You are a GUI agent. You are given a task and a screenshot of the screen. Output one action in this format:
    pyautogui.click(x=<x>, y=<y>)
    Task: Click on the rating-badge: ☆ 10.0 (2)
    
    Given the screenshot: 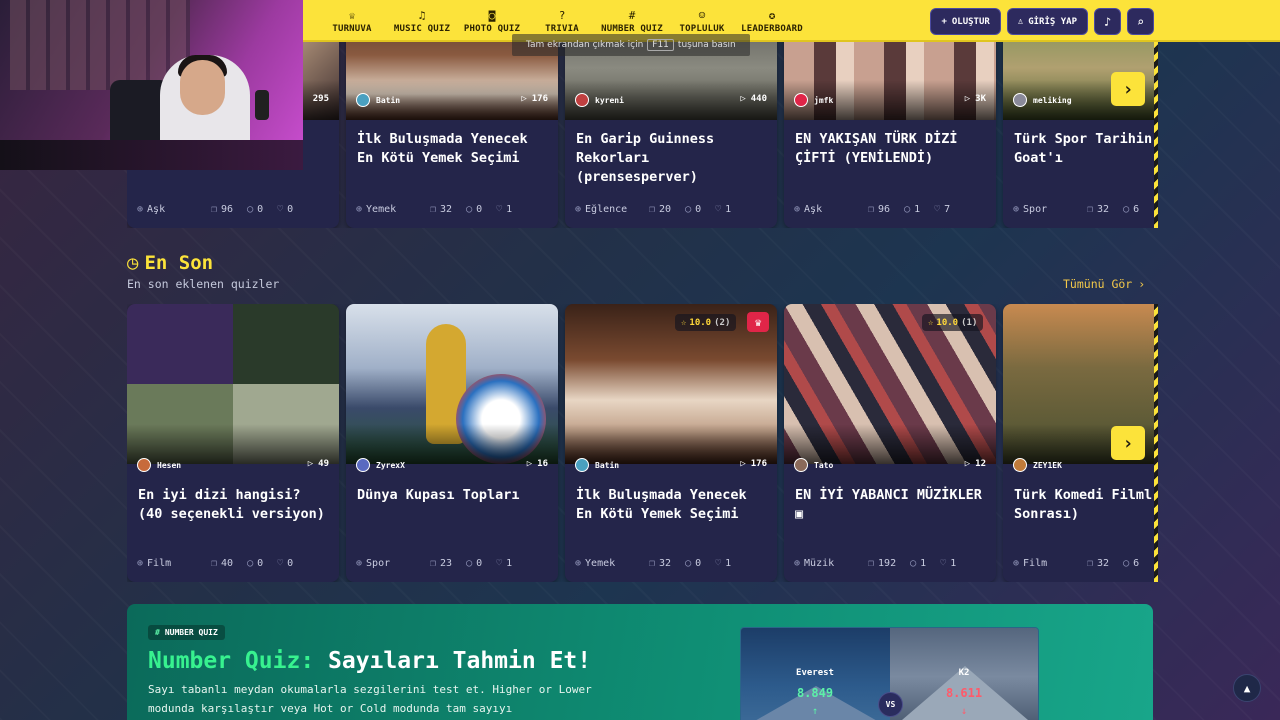 What is the action you would take?
    pyautogui.click(x=706, y=322)
    